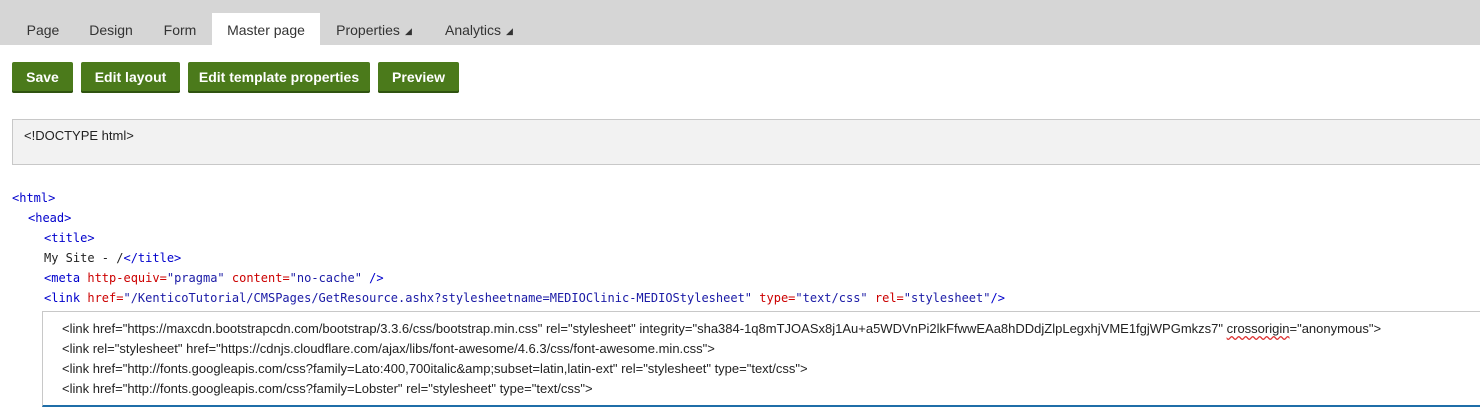 The width and height of the screenshot is (1480, 413). I want to click on tab-analytics: Analytics ◢, so click(479, 29).